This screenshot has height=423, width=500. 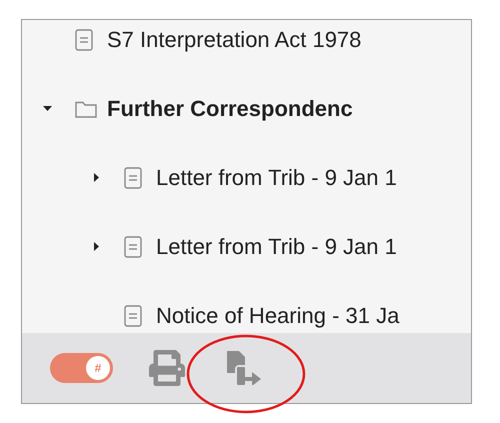 I want to click on print-icon, so click(x=167, y=368).